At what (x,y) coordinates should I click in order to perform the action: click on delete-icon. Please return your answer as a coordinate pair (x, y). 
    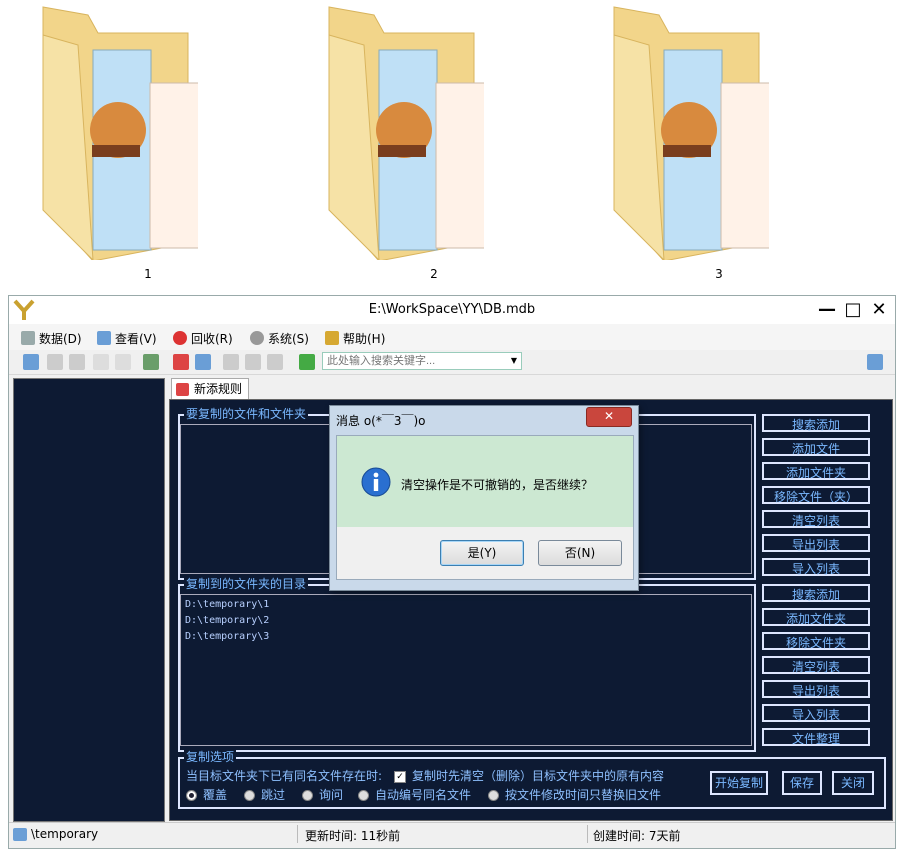
    Looking at the image, I should click on (55, 362).